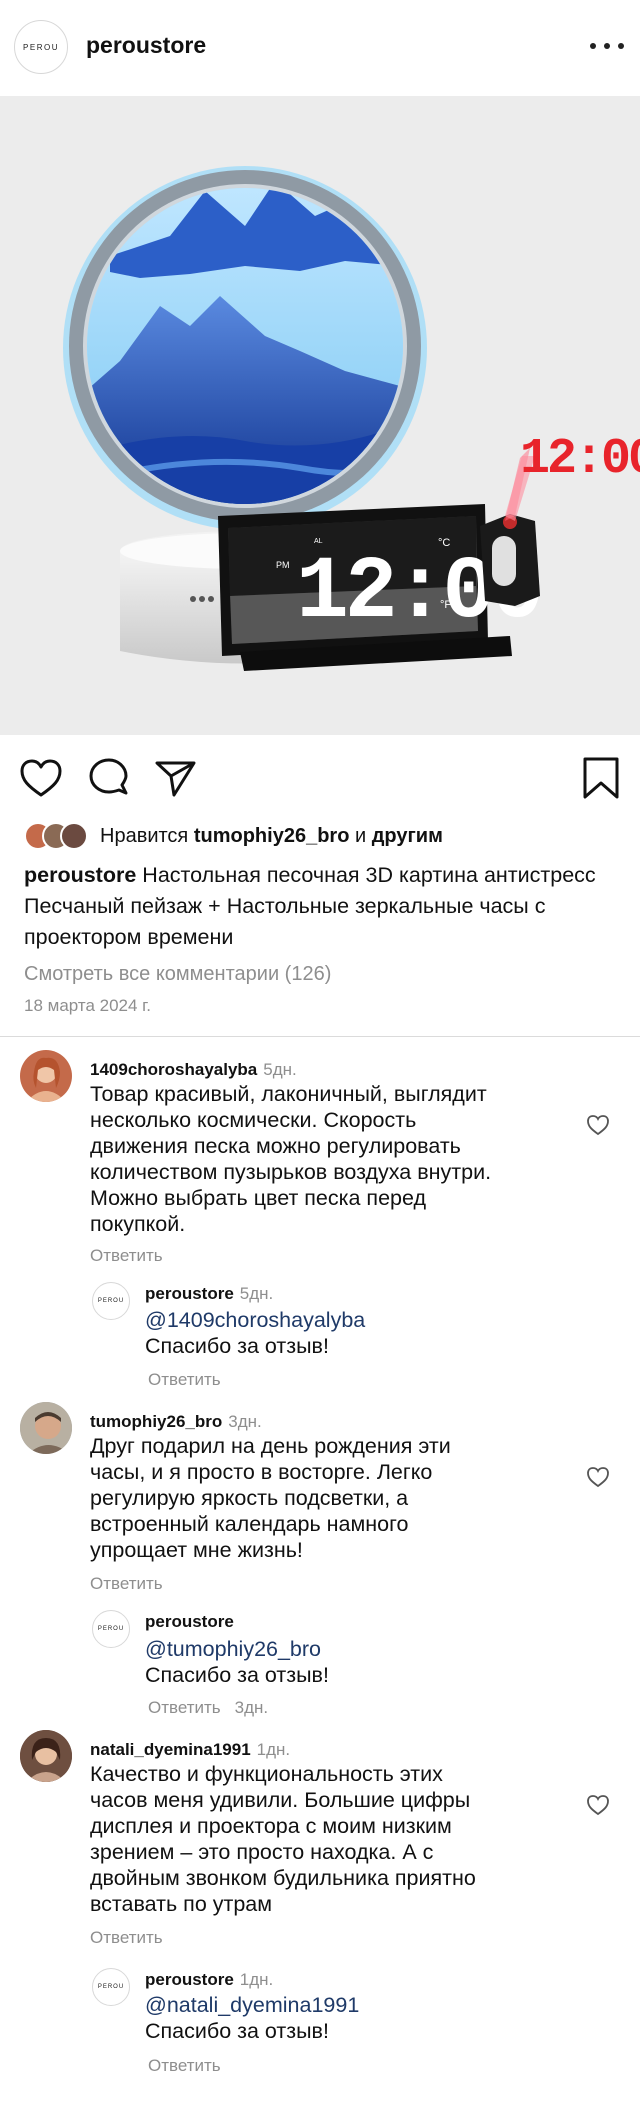  Describe the element at coordinates (209, 1294) in the screenshot. I see `reply-username: peroustore 5дн.` at that location.